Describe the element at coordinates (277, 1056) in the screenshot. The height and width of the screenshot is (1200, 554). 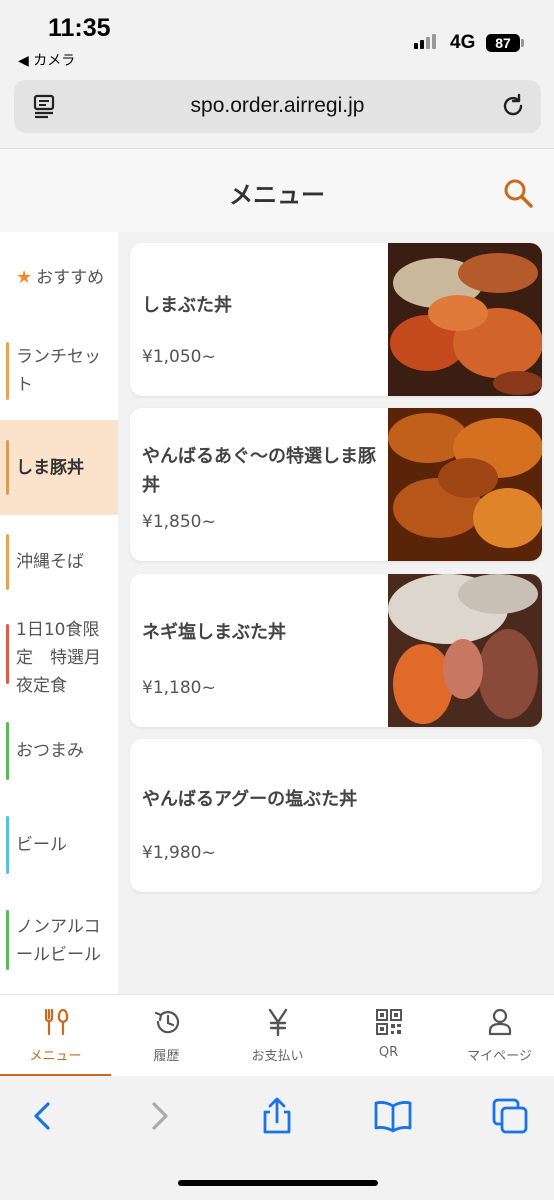
I see `tab-label: お支払い` at that location.